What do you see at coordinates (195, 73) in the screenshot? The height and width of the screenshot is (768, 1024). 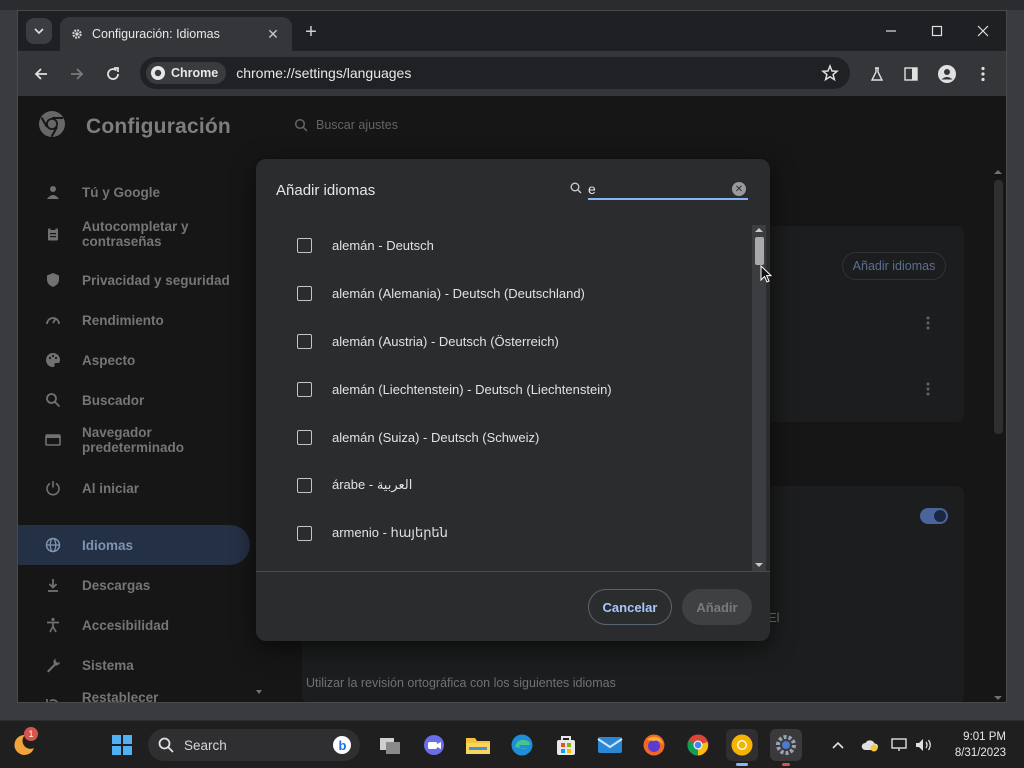 I see `chip-label: Chrome` at bounding box center [195, 73].